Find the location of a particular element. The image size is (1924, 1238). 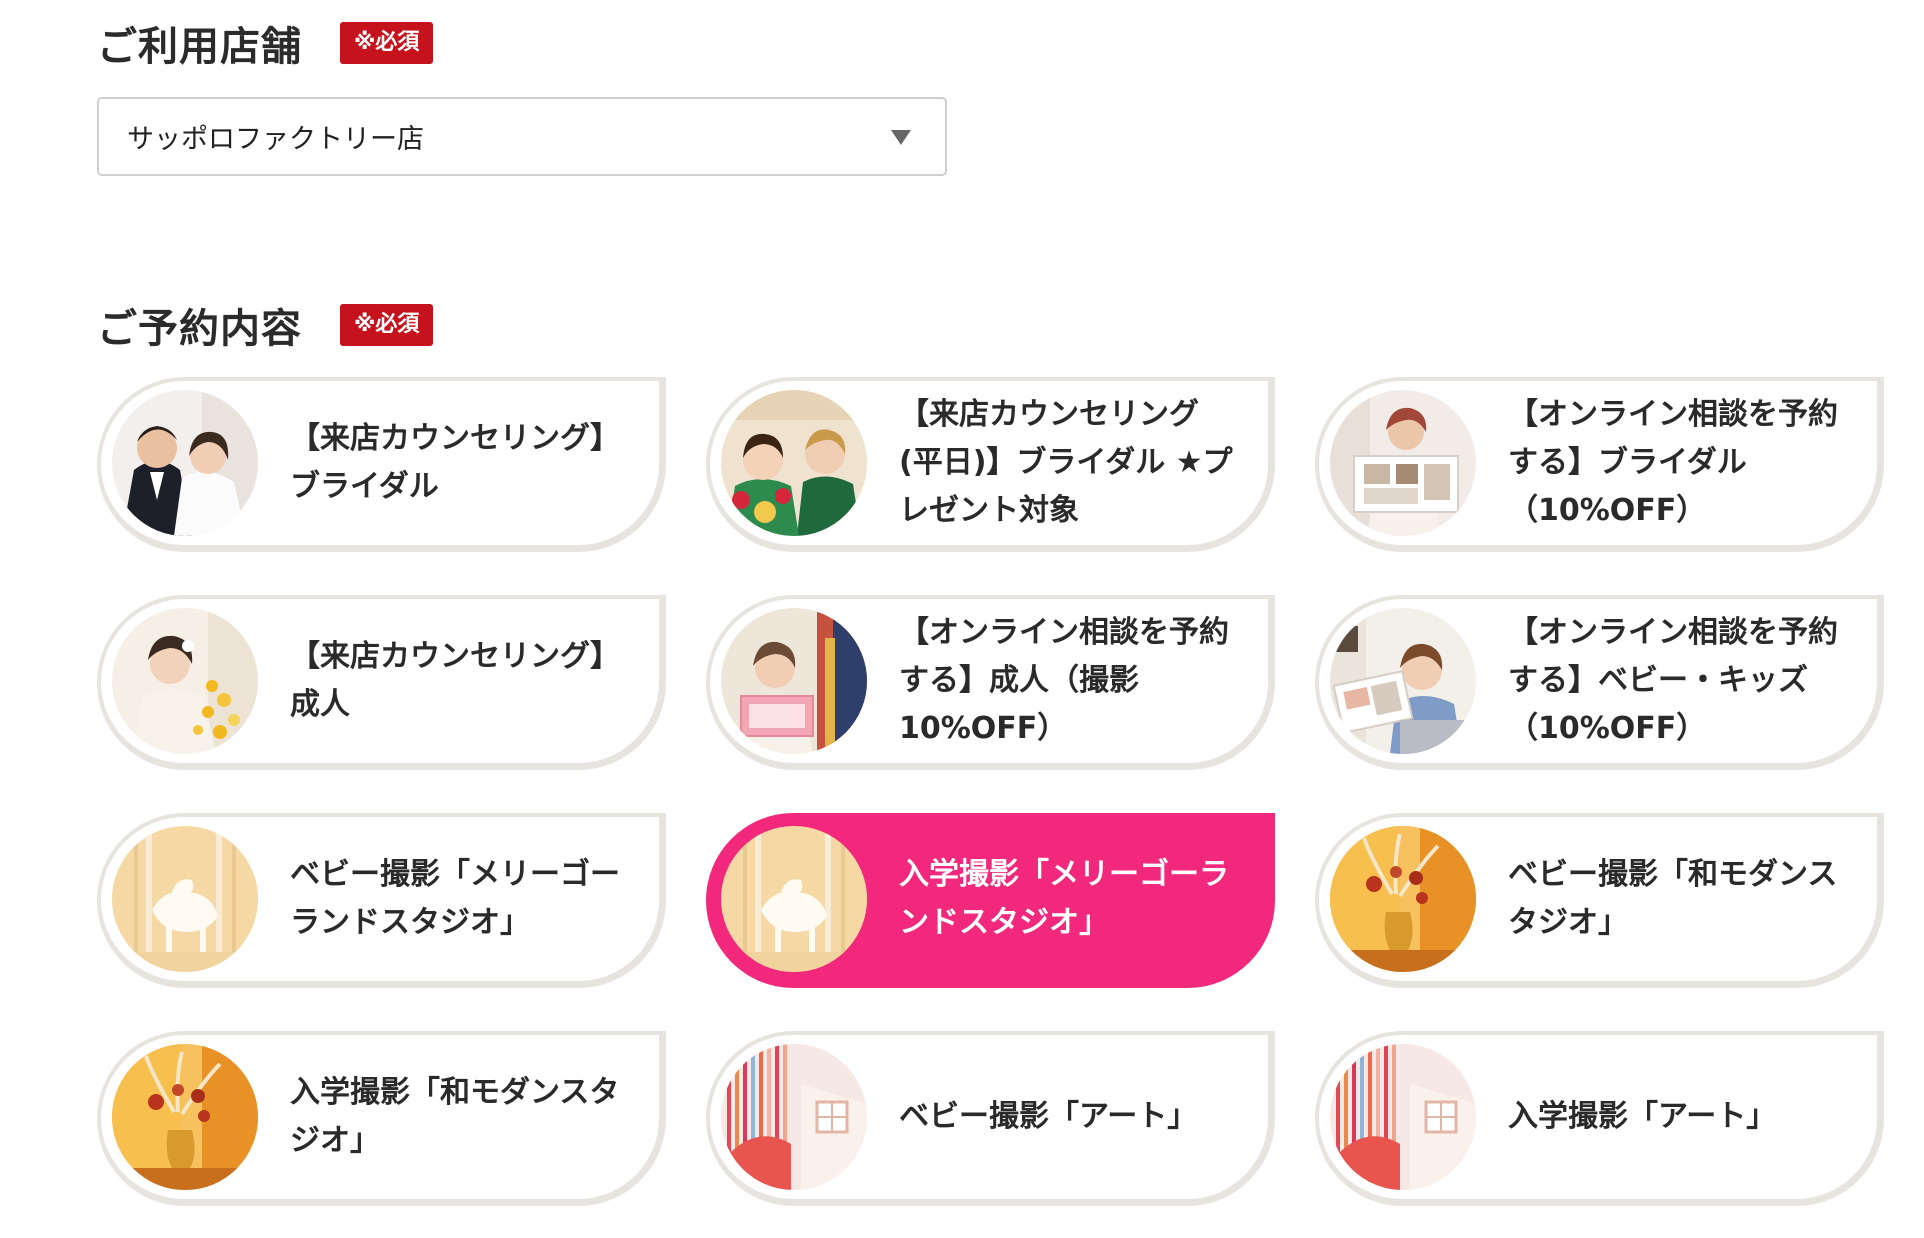

plan-option-label: 入学撮影「アート」 is located at coordinates (1642, 1116).